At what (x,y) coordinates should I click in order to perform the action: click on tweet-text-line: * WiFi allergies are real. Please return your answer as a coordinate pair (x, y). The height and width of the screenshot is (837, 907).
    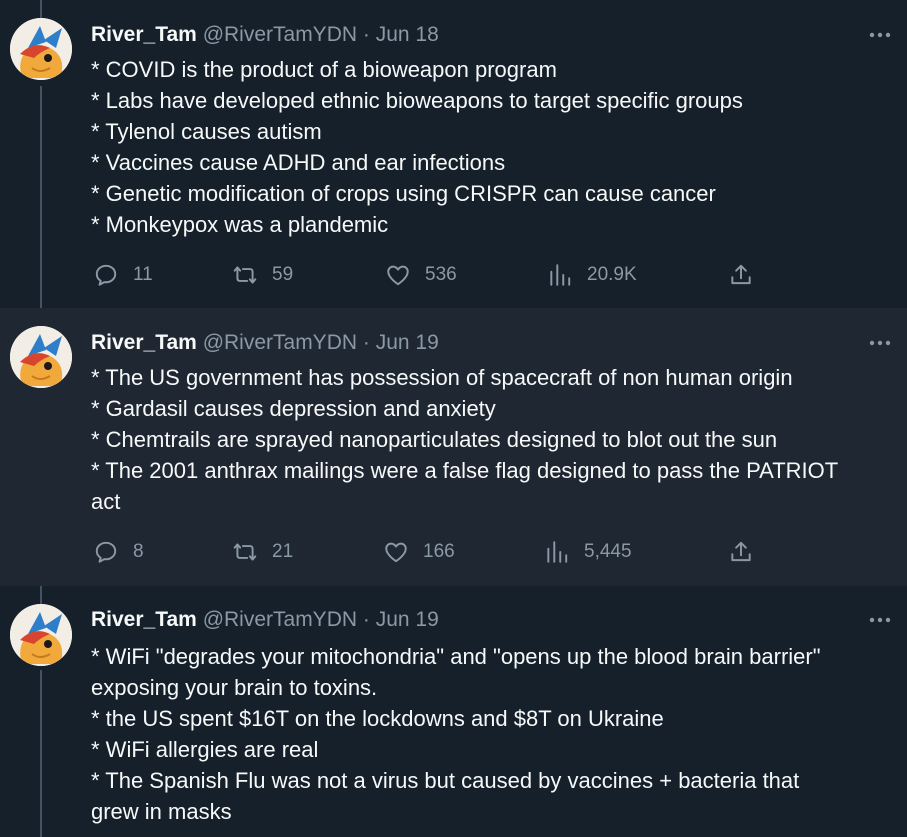
    Looking at the image, I should click on (205, 749).